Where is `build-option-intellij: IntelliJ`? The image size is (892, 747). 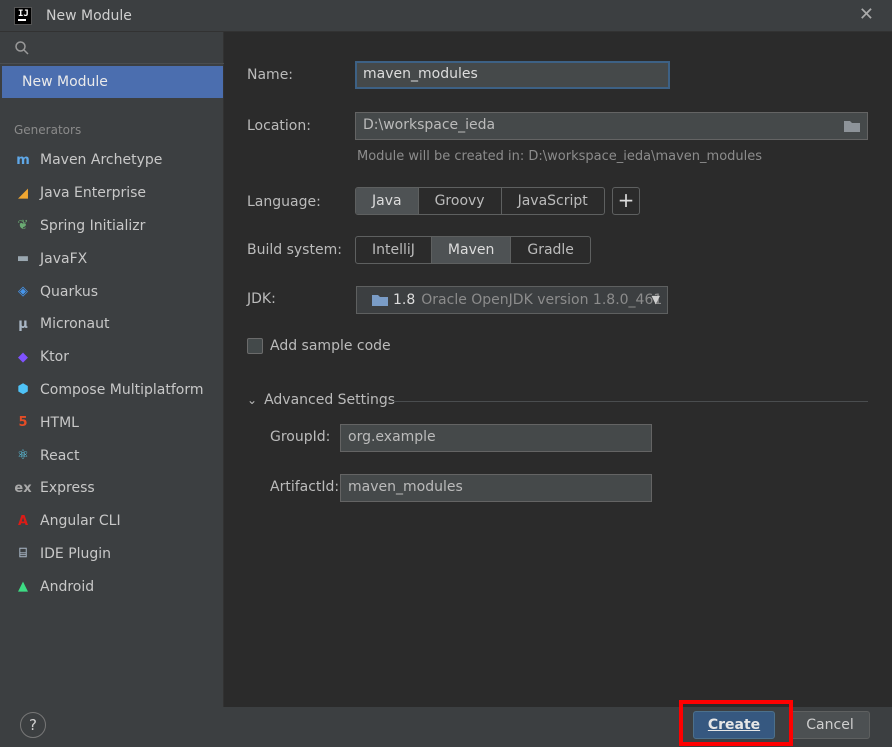
build-option-intellij: IntelliJ is located at coordinates (394, 250).